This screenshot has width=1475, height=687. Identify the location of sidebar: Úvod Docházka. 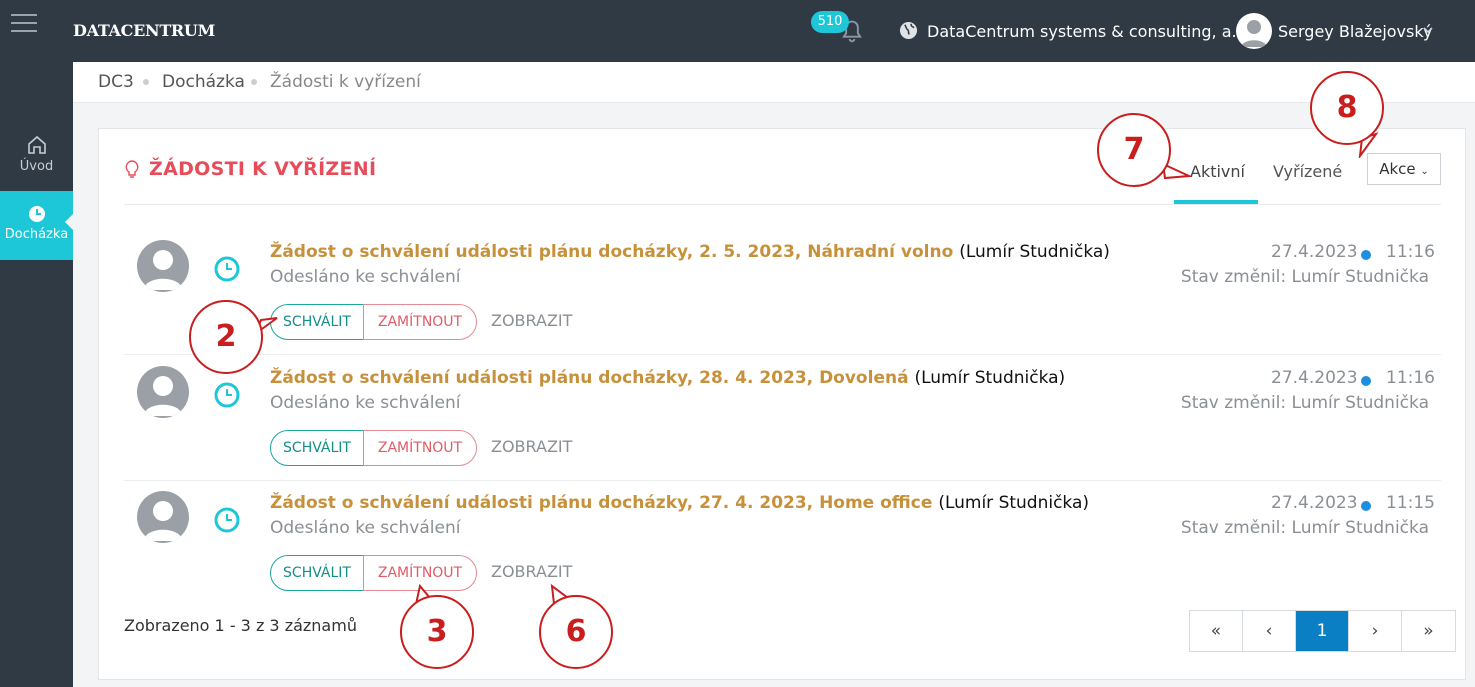
(37, 374).